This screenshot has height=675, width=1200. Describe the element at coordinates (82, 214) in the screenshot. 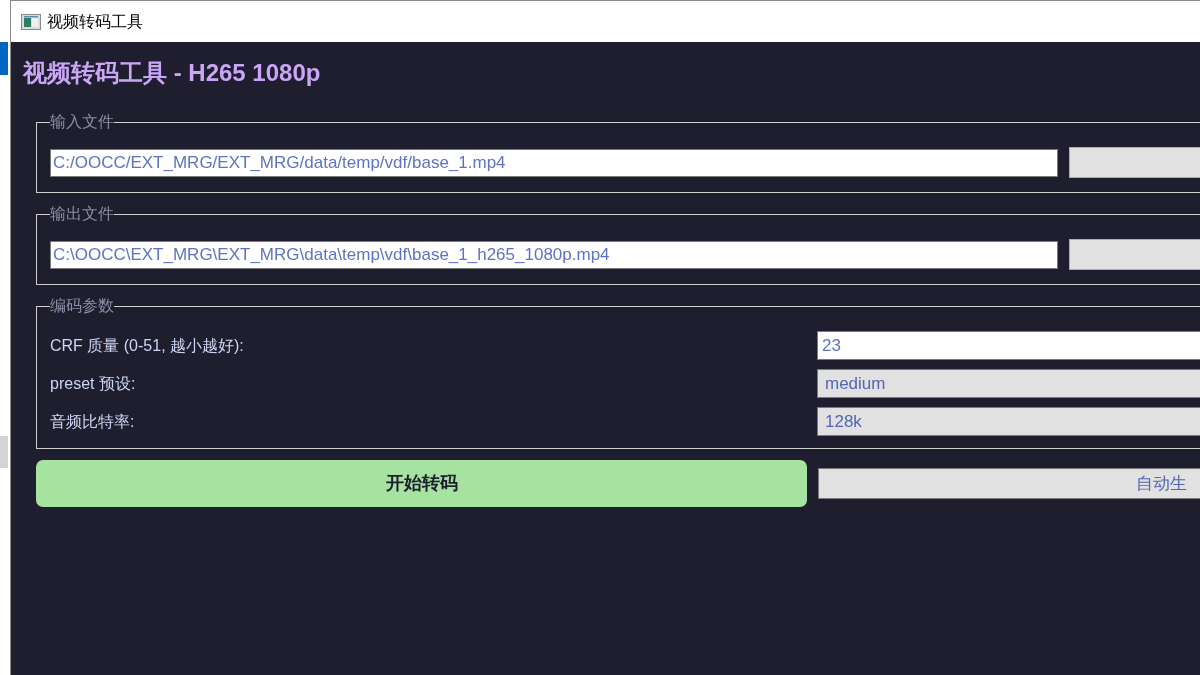

I see `group-title: 输出文件` at that location.